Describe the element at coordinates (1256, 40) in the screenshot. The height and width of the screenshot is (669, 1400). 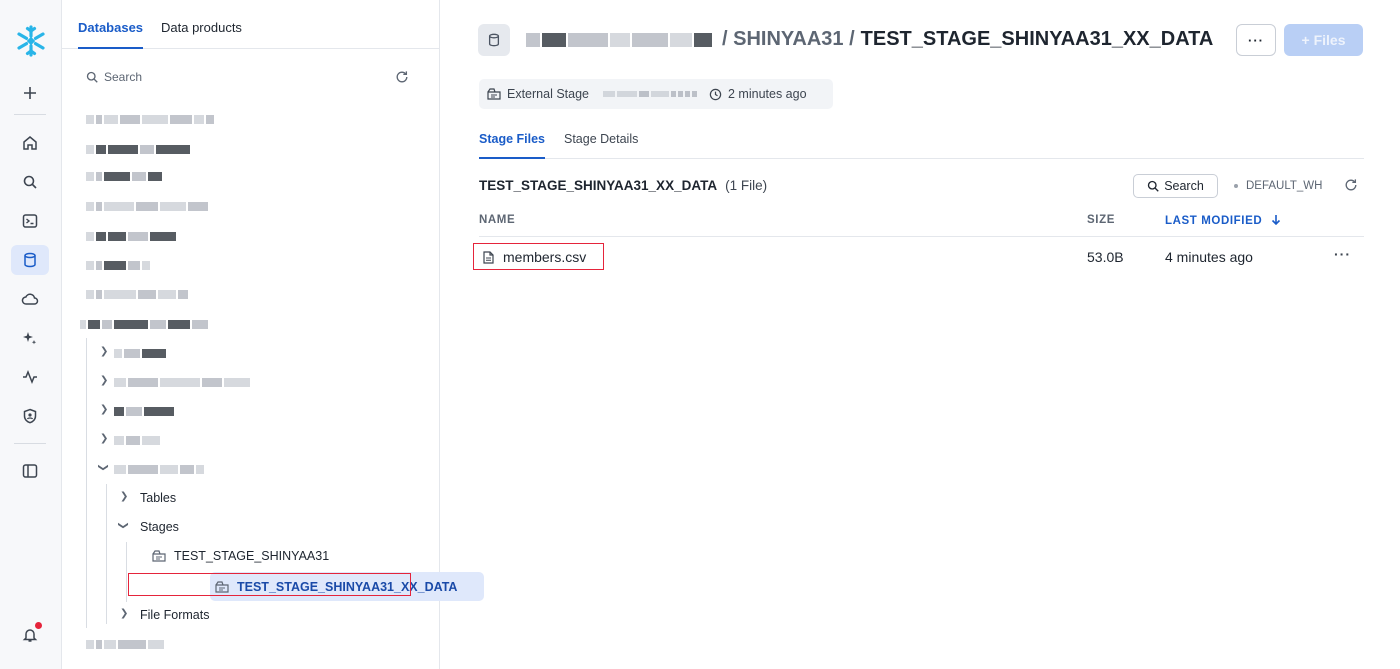
I see `more-actions-button: ···` at that location.